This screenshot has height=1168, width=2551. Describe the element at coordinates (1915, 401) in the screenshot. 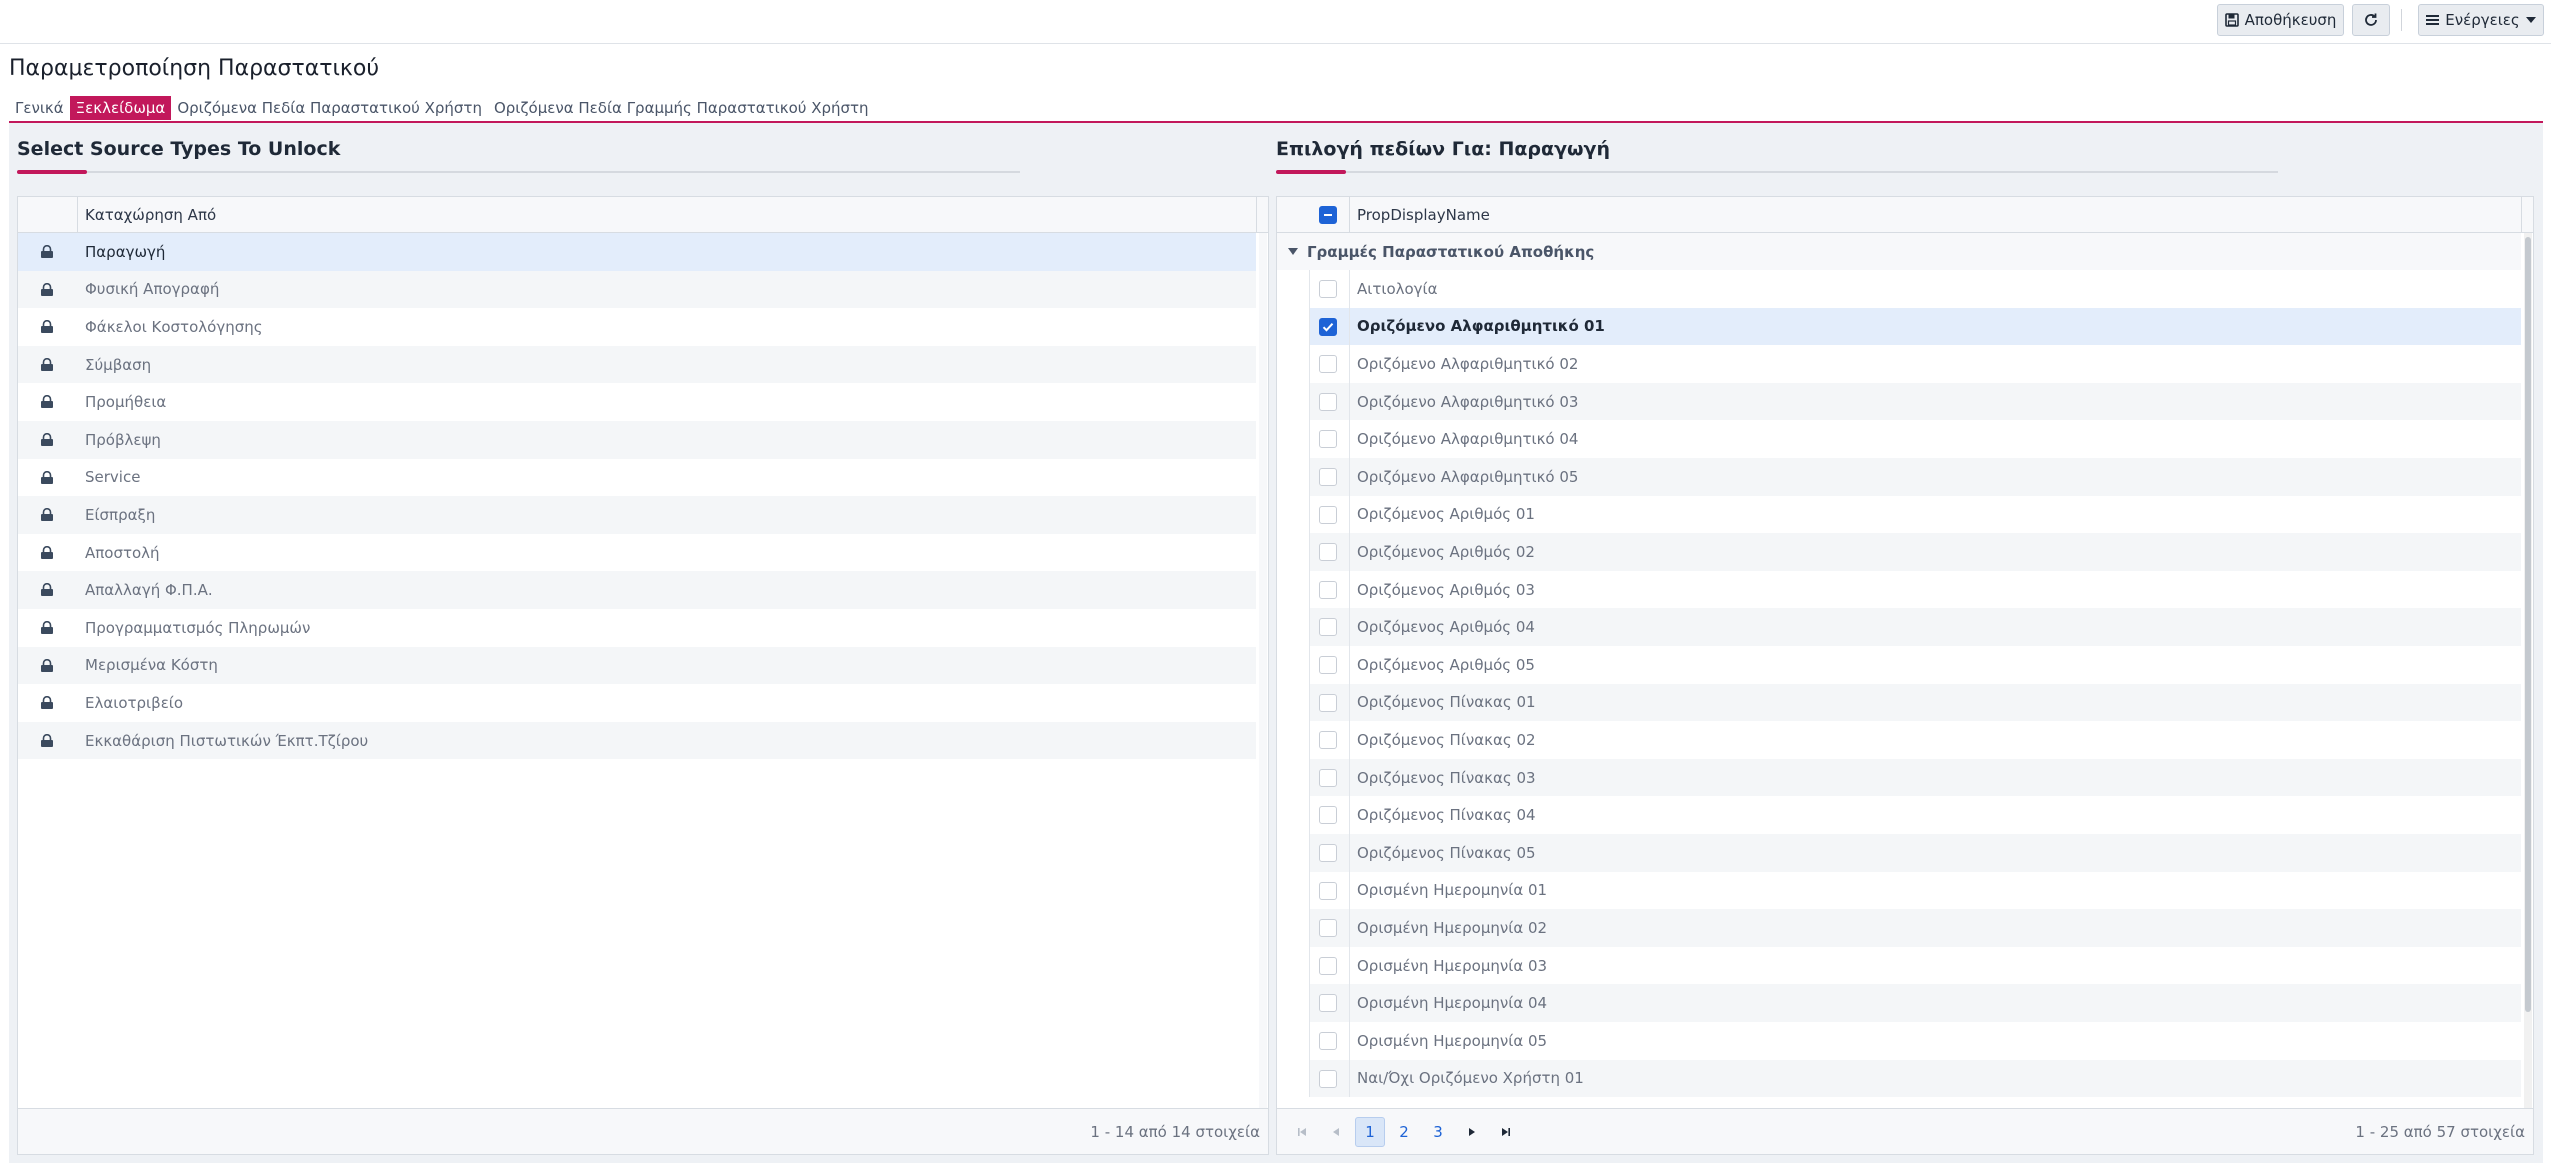

I see `table-row: Οριζόμενο Αλφαριθμητικό 03` at that location.